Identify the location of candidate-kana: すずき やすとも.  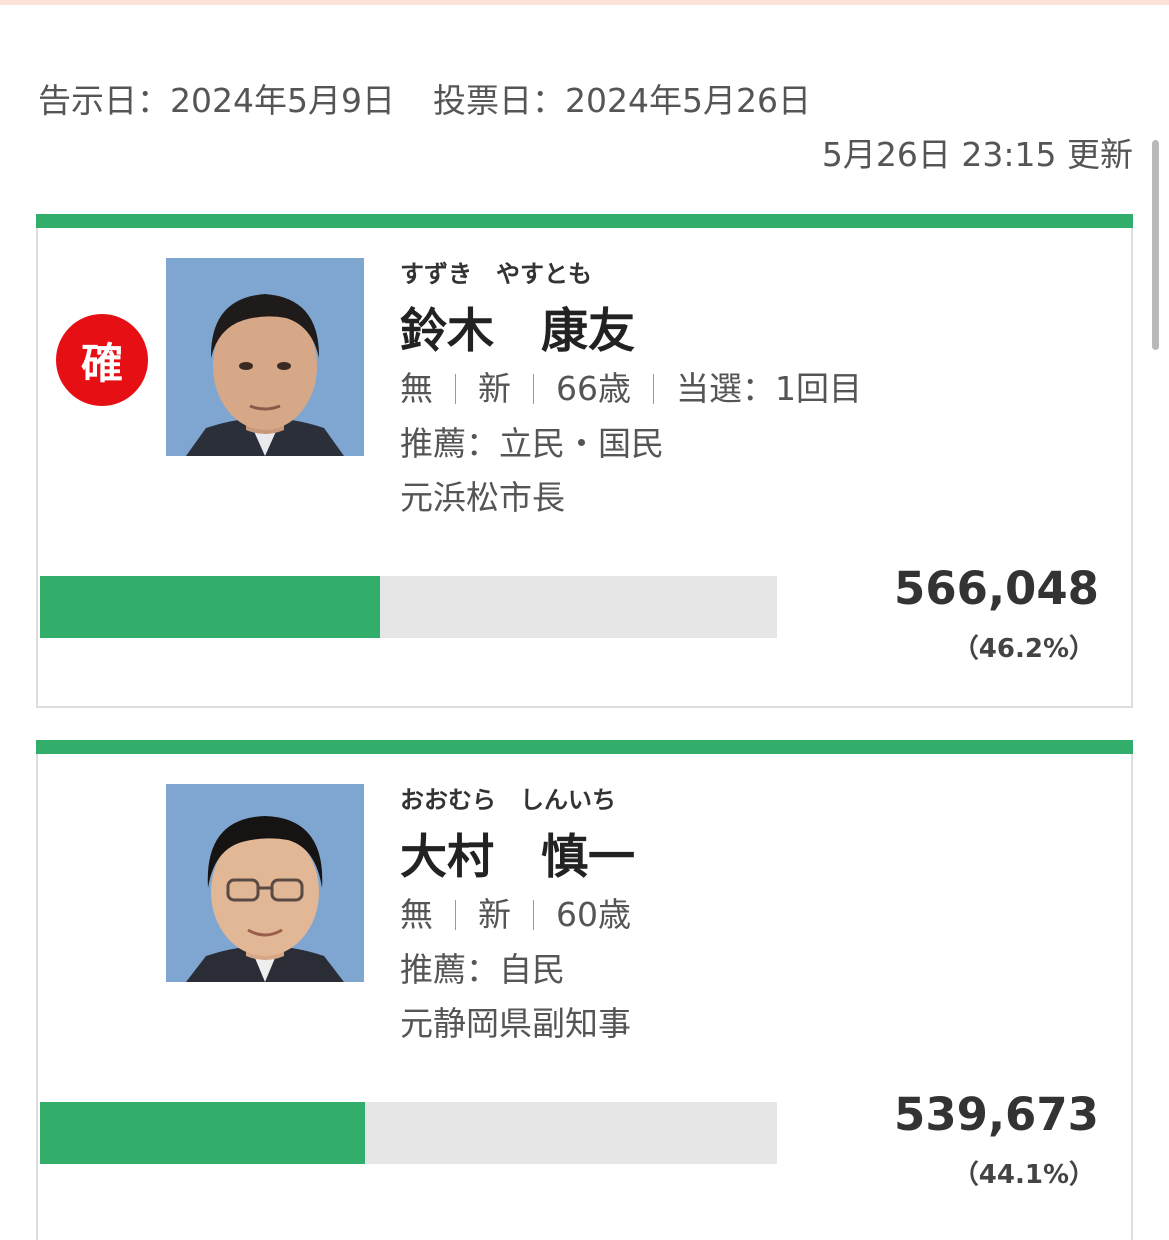
(496, 274).